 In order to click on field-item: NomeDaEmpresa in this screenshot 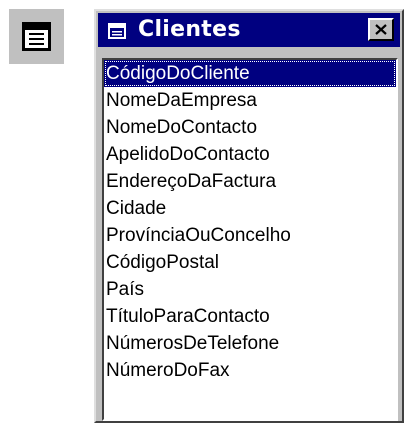, I will do `click(250, 100)`.